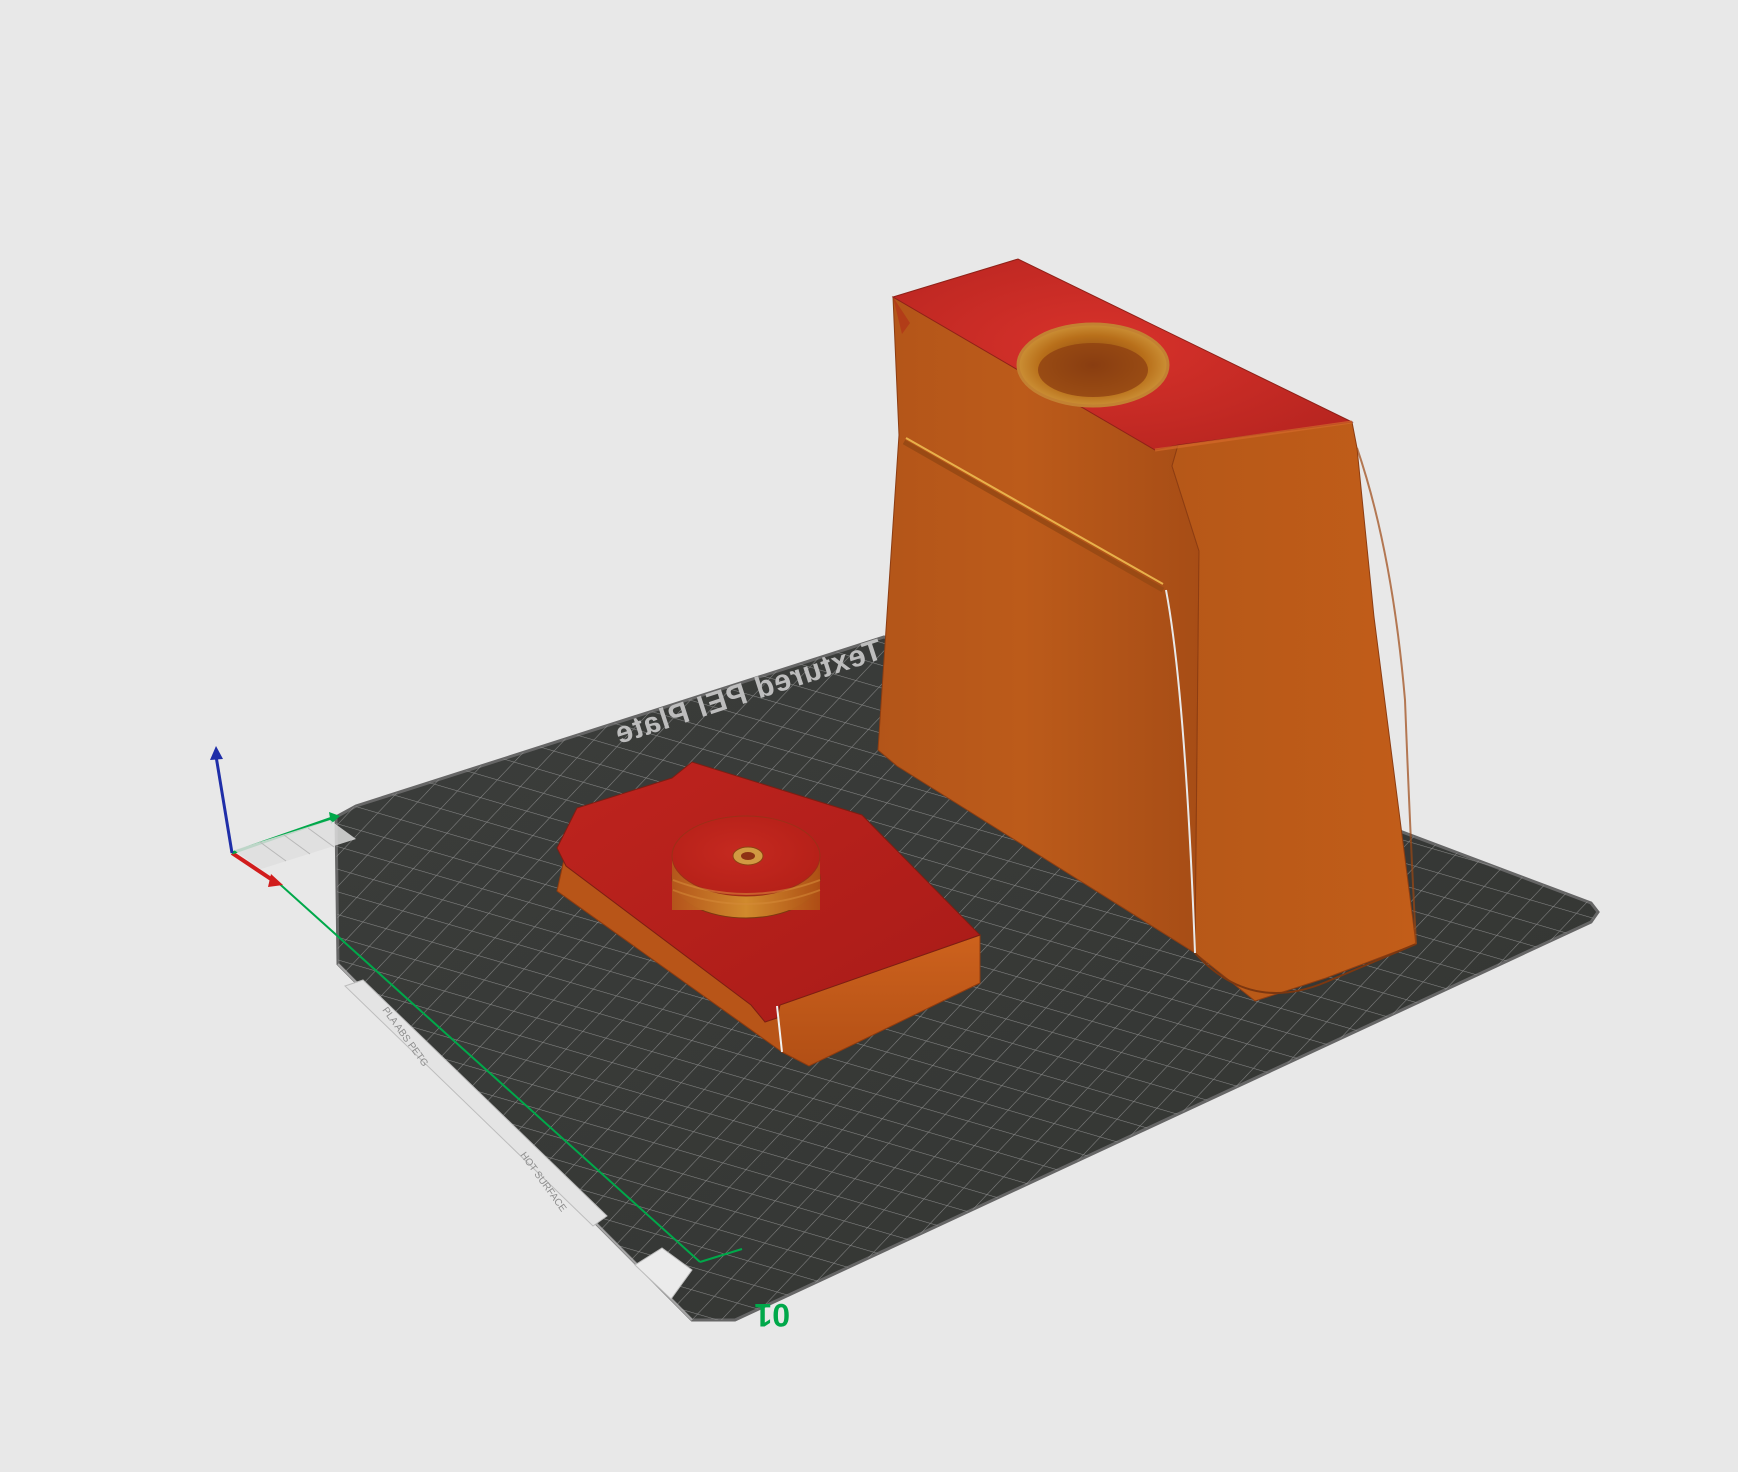 This screenshot has height=1472, width=1738. Describe the element at coordinates (772, 1315) in the screenshot. I see `plate-number: 01` at that location.